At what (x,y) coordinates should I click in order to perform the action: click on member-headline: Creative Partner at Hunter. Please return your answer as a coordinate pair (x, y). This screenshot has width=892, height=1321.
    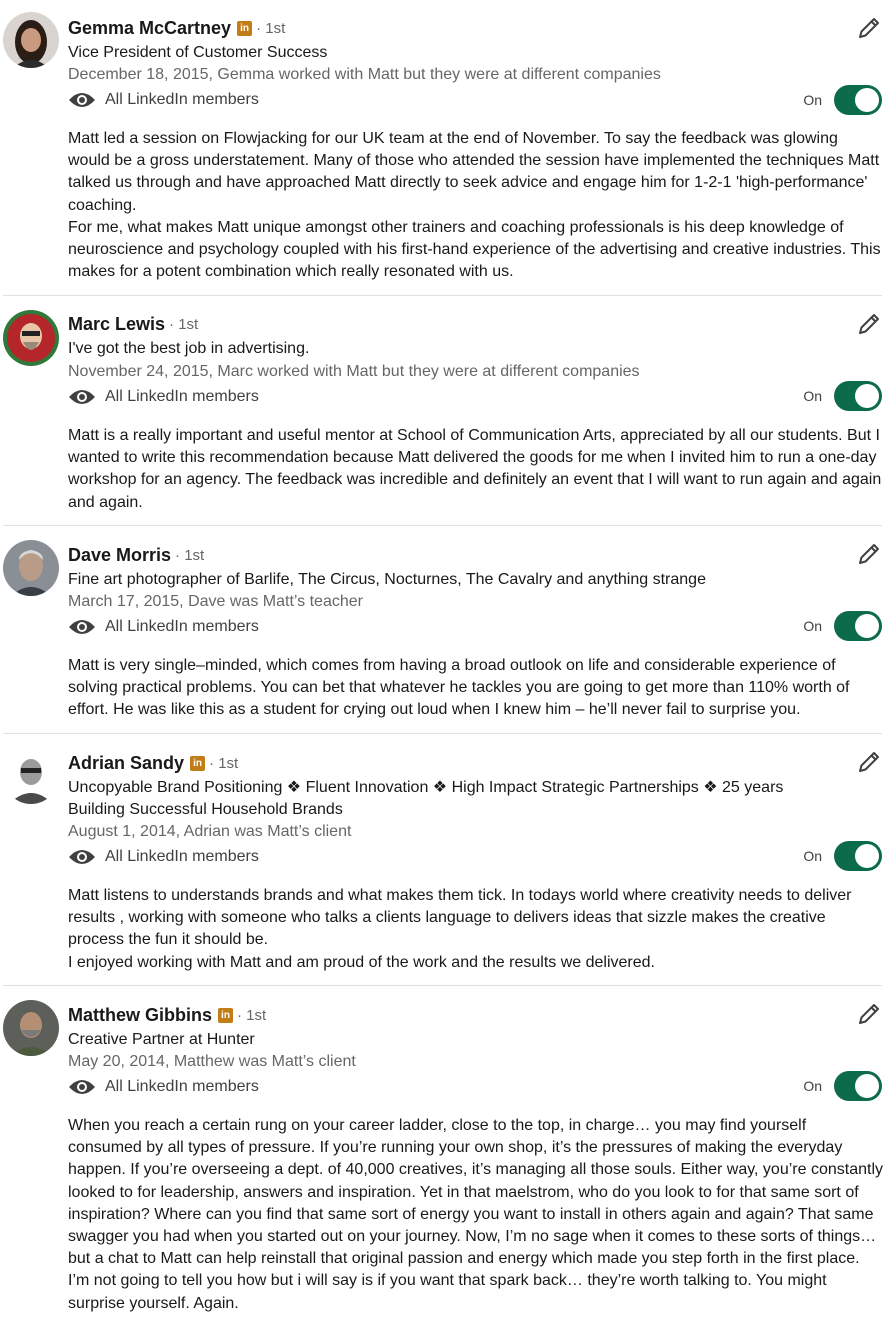
    Looking at the image, I should click on (161, 1039).